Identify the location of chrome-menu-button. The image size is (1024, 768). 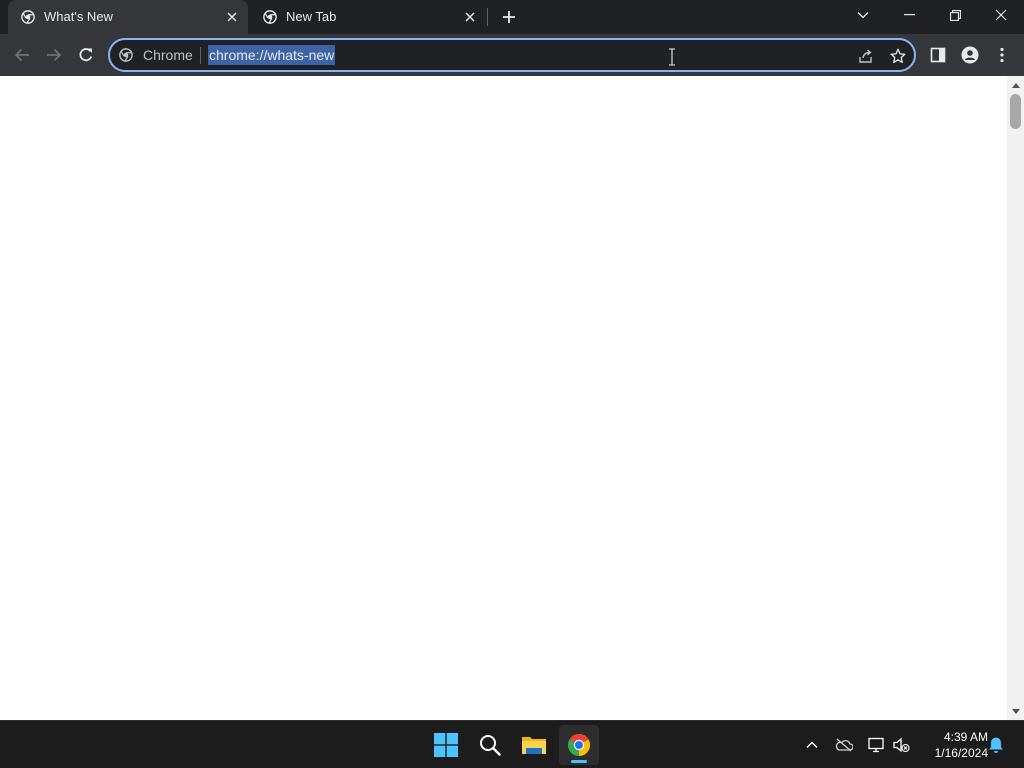
(1002, 55).